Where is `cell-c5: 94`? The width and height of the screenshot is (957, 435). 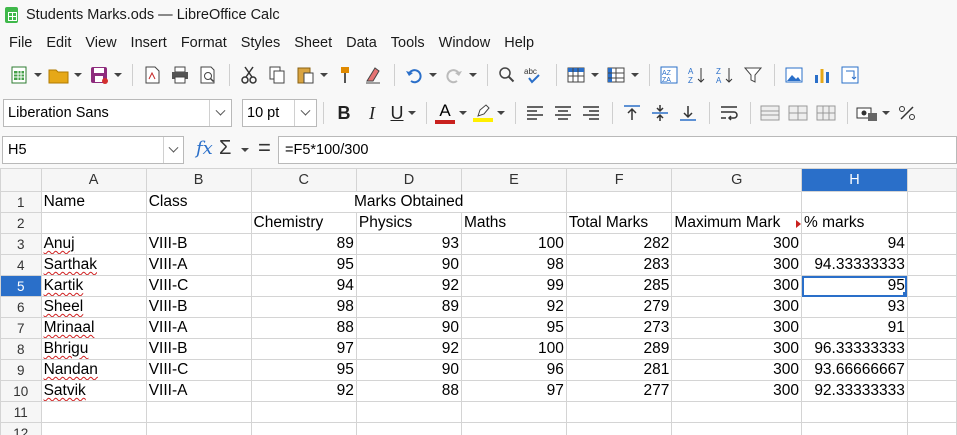 cell-c5: 94 is located at coordinates (303, 286).